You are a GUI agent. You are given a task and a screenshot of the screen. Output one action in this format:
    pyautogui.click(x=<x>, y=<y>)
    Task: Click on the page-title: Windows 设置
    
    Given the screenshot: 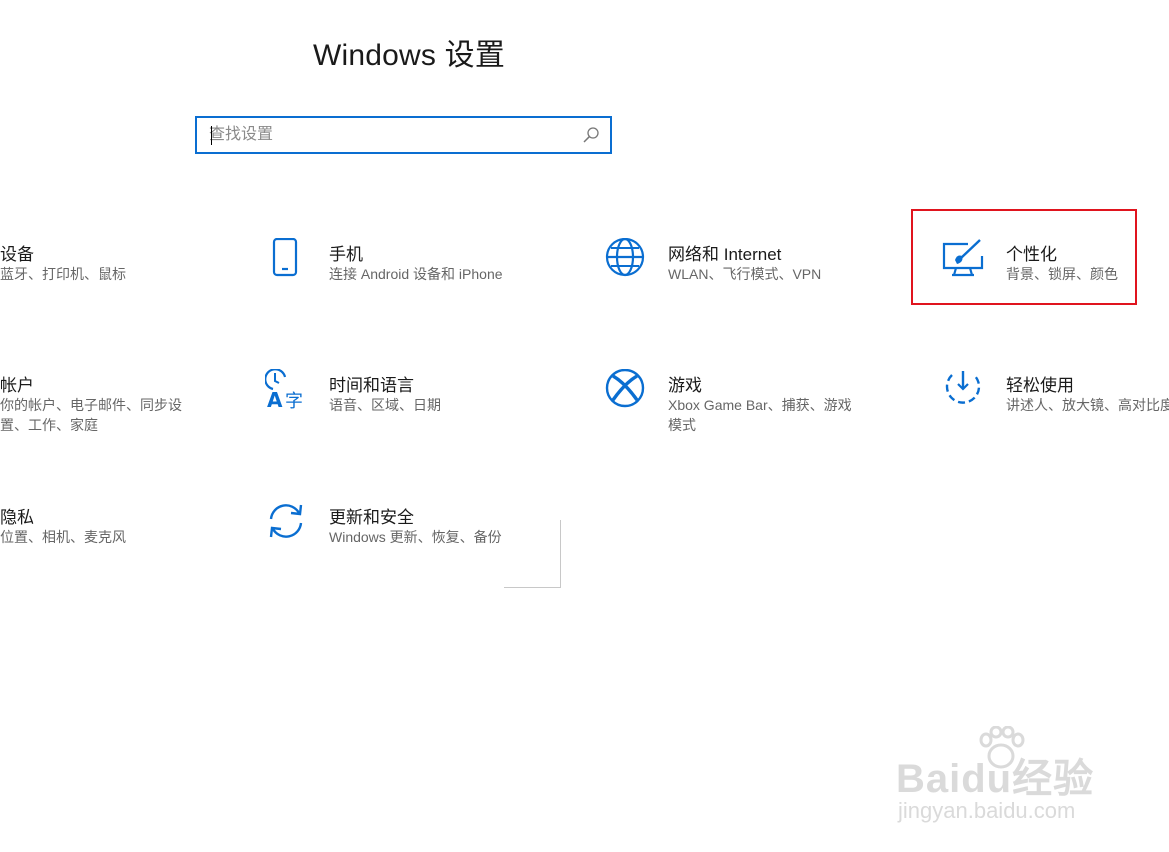 What is the action you would take?
    pyautogui.click(x=409, y=55)
    